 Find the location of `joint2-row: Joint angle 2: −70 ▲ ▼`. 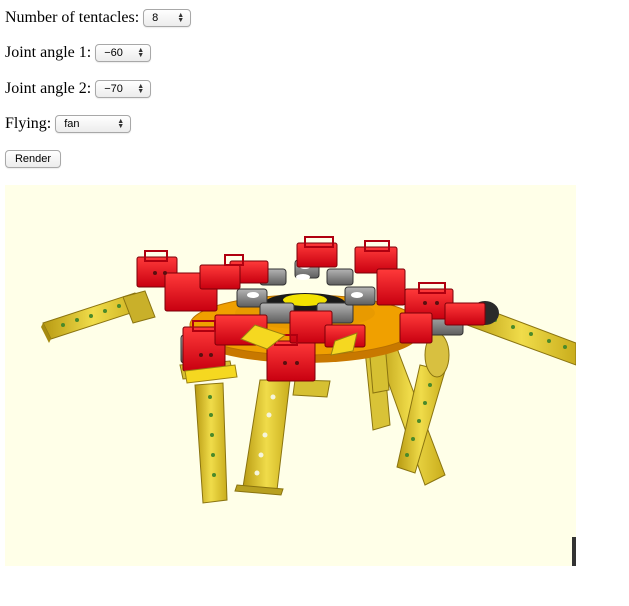

joint2-row: Joint angle 2: −70 ▲ ▼ is located at coordinates (78, 89).